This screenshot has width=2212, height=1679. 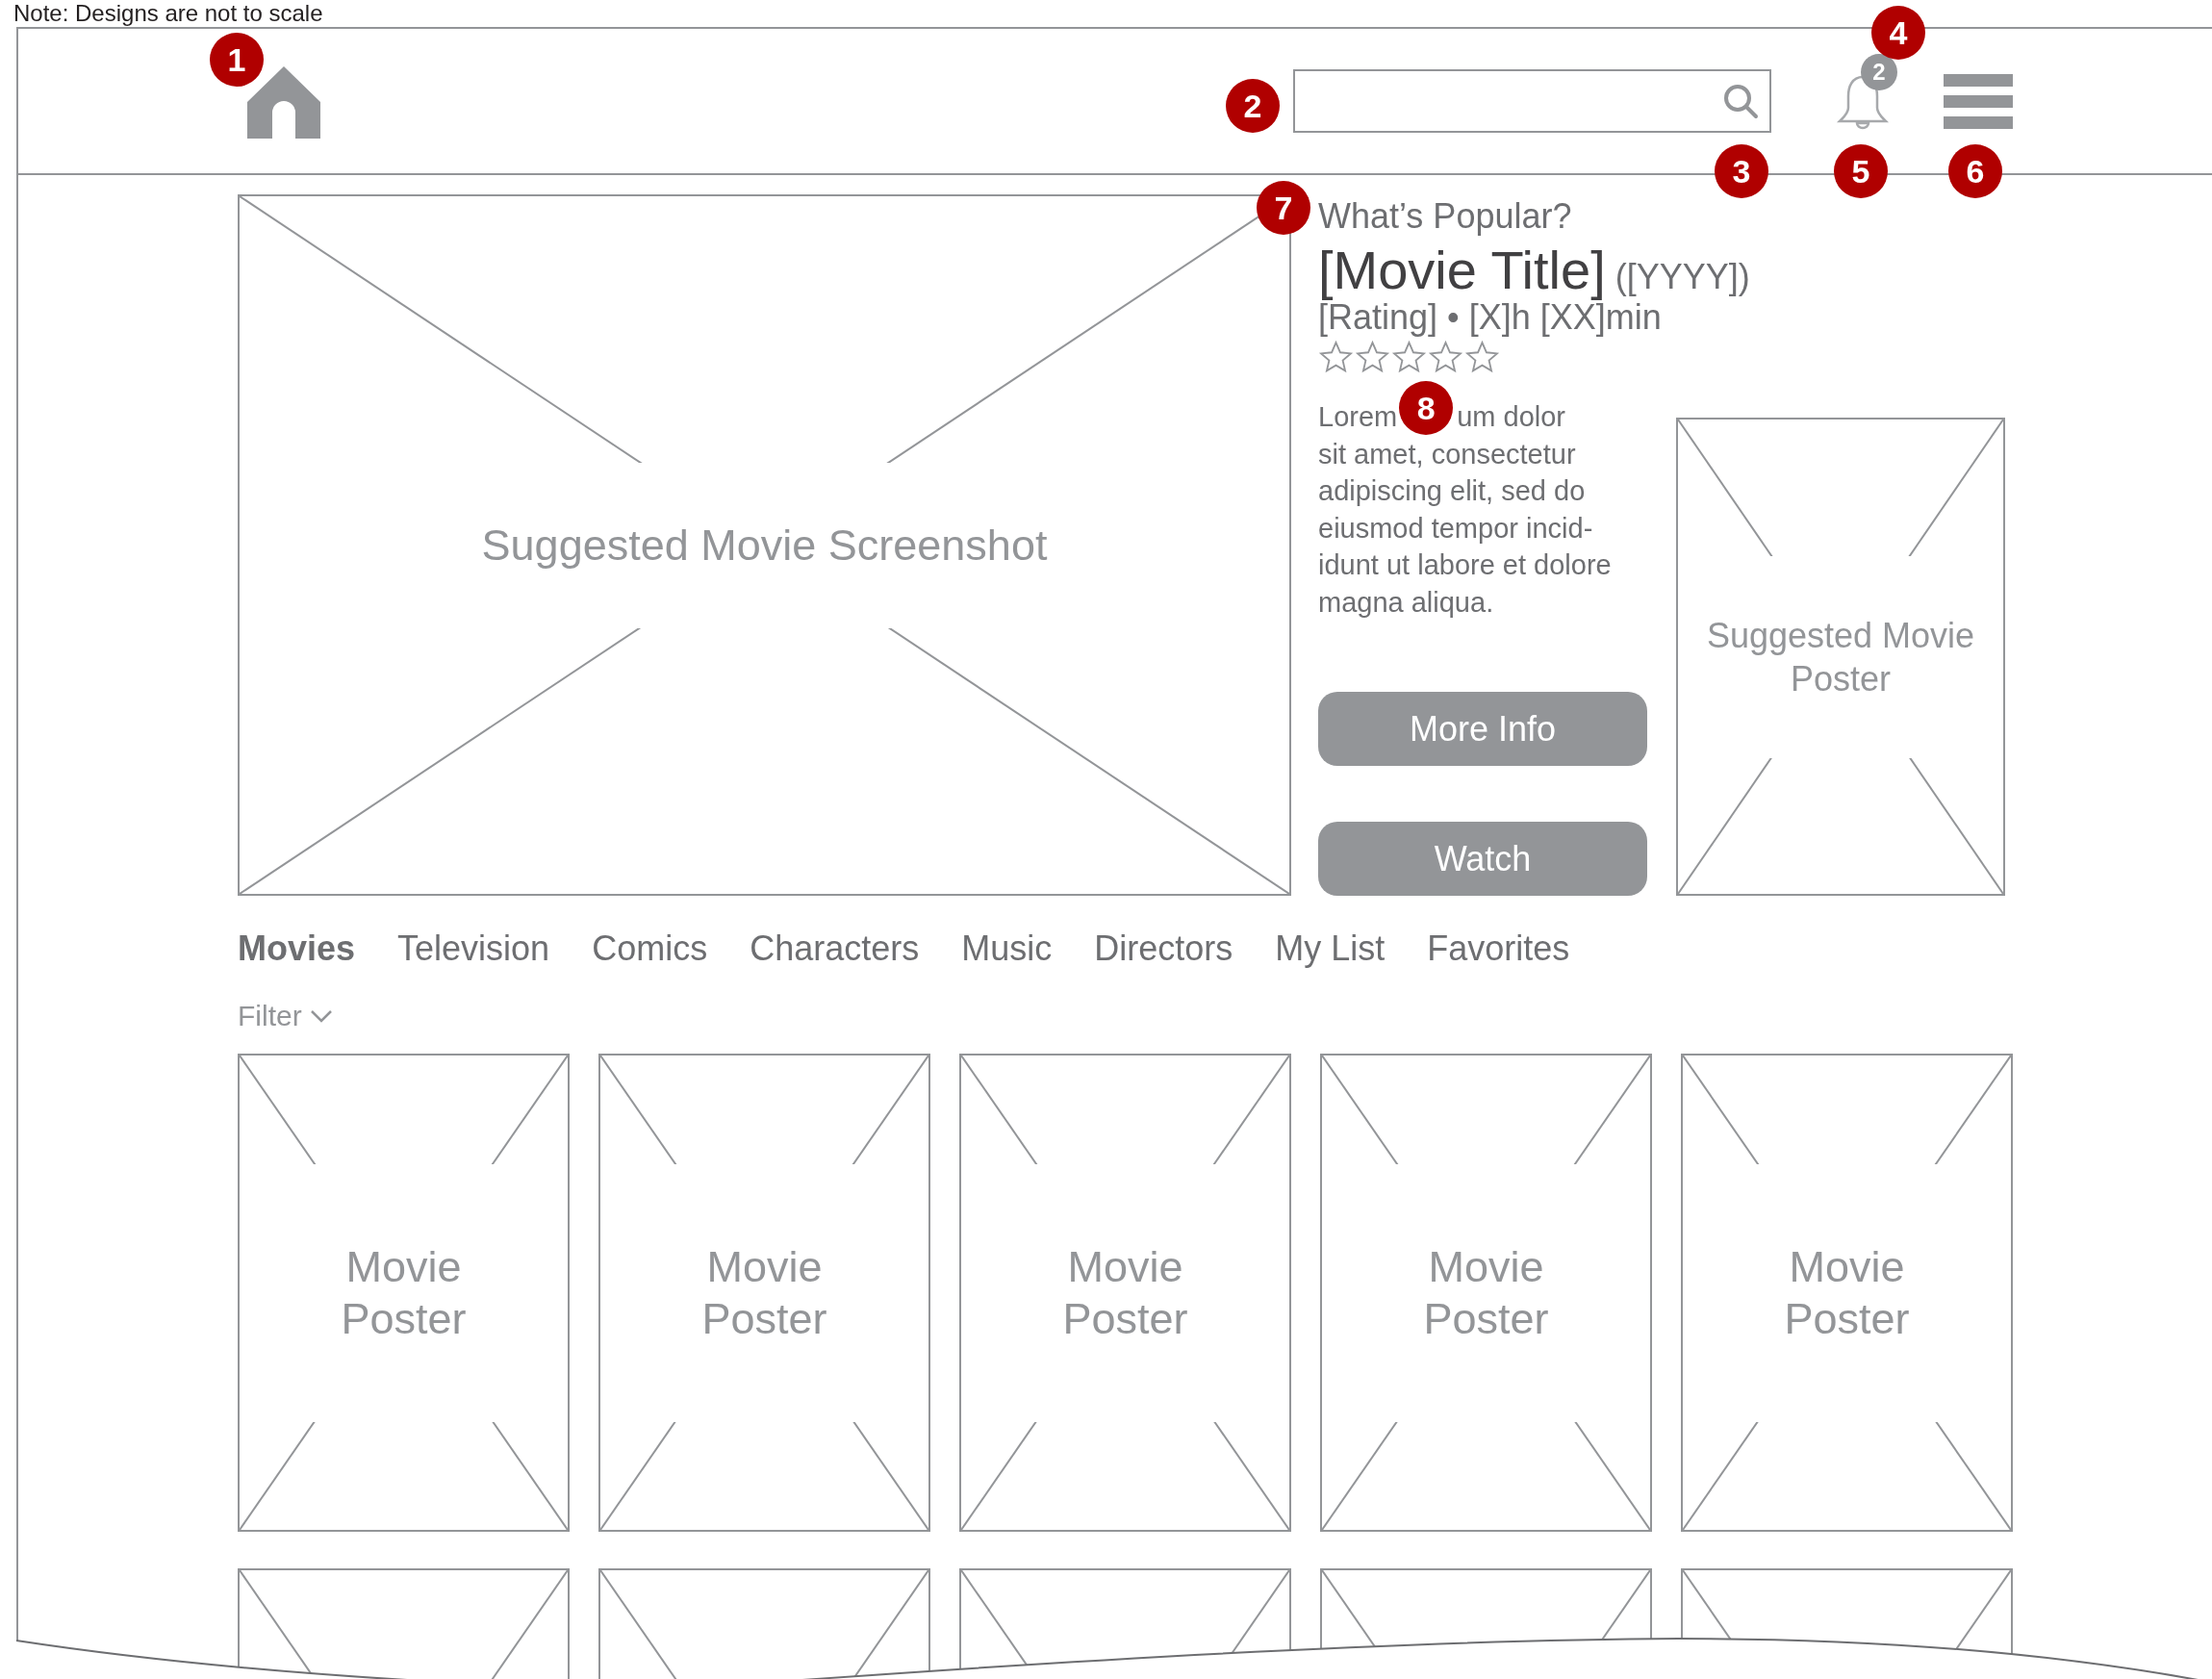 I want to click on description-fragment: um dolor, so click(x=1511, y=417).